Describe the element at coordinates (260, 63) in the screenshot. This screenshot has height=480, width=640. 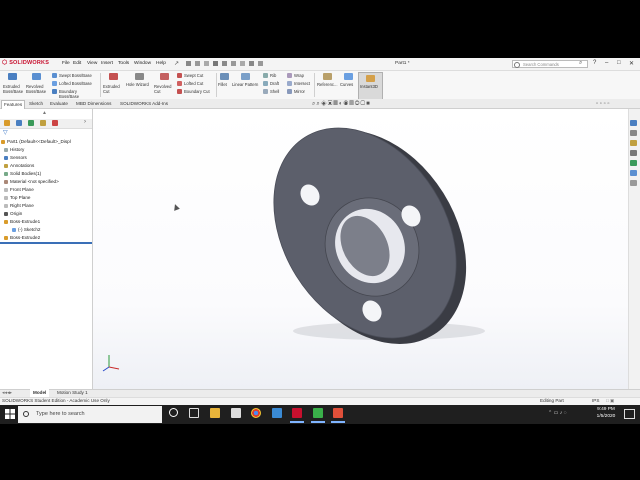
I see `options-icon` at that location.